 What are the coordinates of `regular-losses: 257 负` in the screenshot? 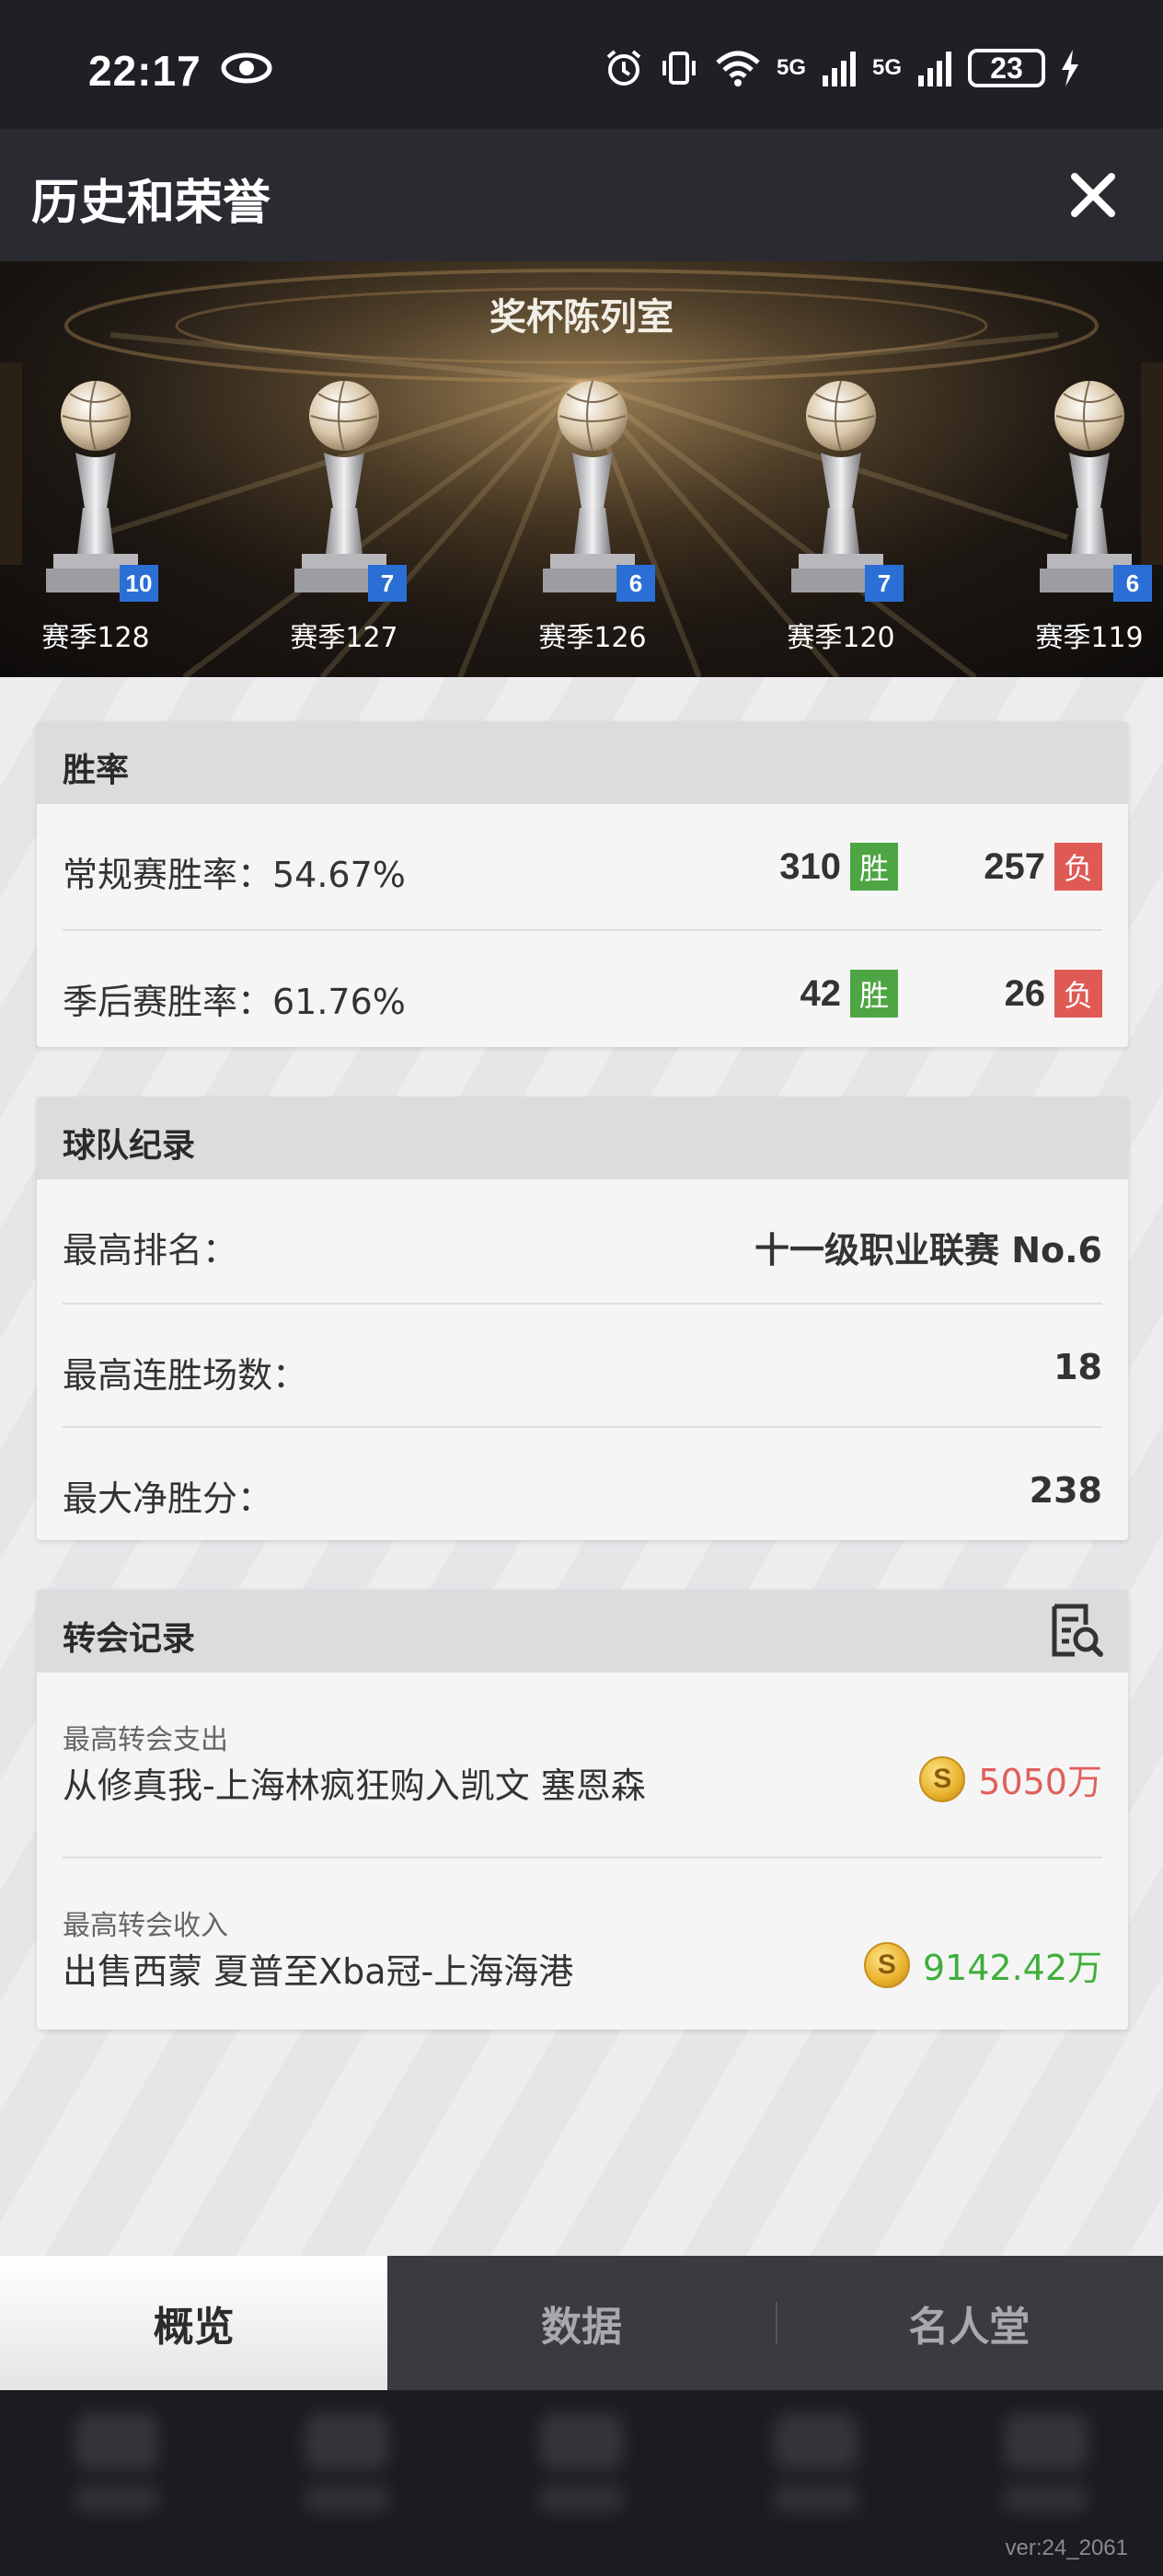 It's located at (1043, 867).